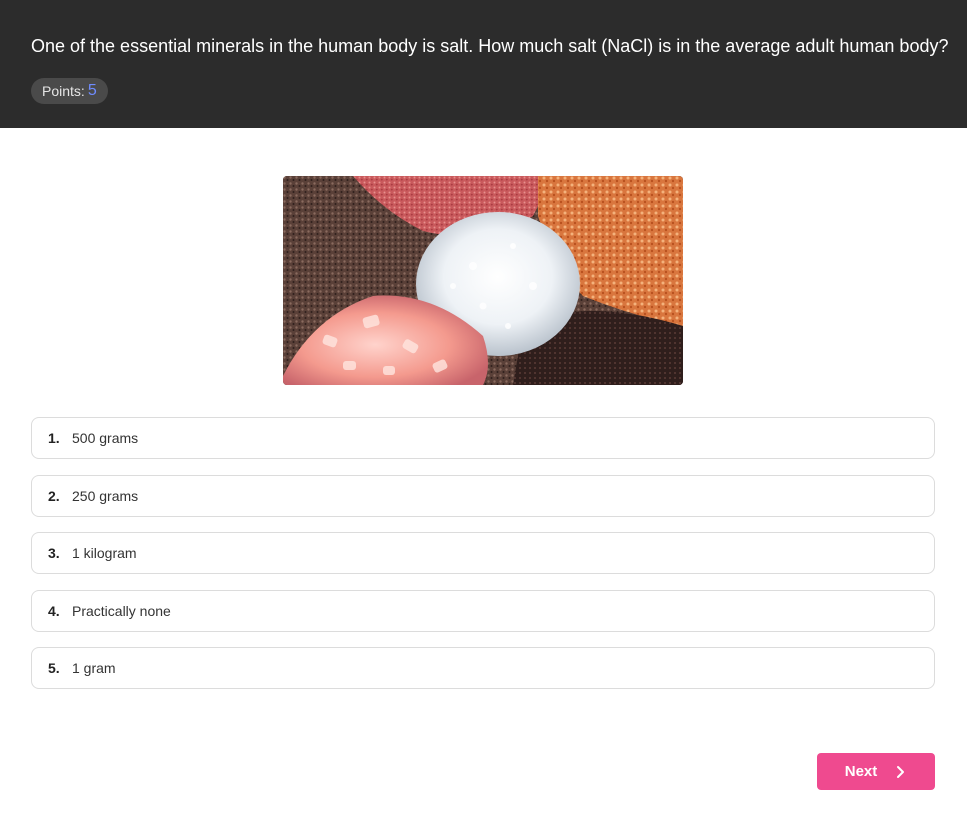 The height and width of the screenshot is (821, 967). I want to click on points-label: Points:, so click(63, 91).